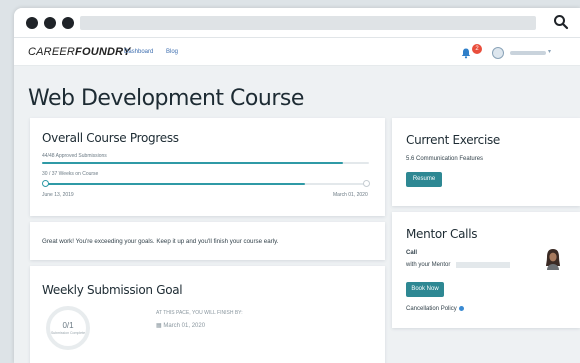 Image resolution: width=580 pixels, height=363 pixels. Describe the element at coordinates (350, 195) in the screenshot. I see `course-end-date: March 01, 2020` at that location.